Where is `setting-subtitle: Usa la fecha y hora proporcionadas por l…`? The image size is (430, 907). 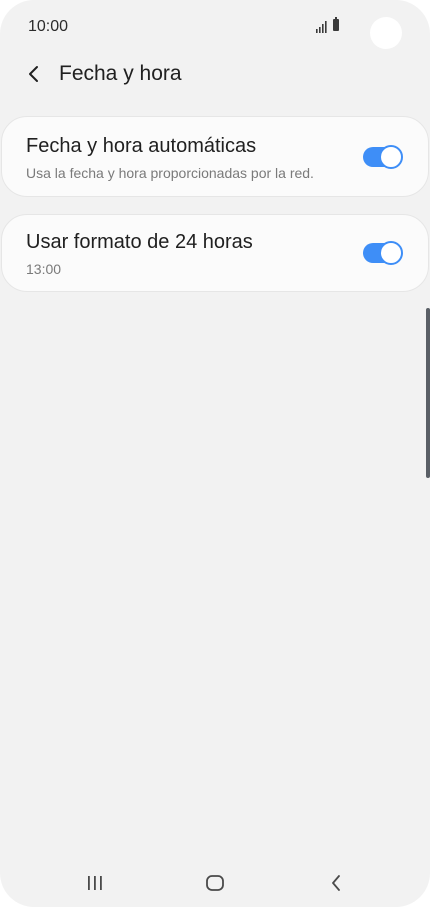
setting-subtitle: Usa la fecha y hora proporcionadas por l… is located at coordinates (170, 173).